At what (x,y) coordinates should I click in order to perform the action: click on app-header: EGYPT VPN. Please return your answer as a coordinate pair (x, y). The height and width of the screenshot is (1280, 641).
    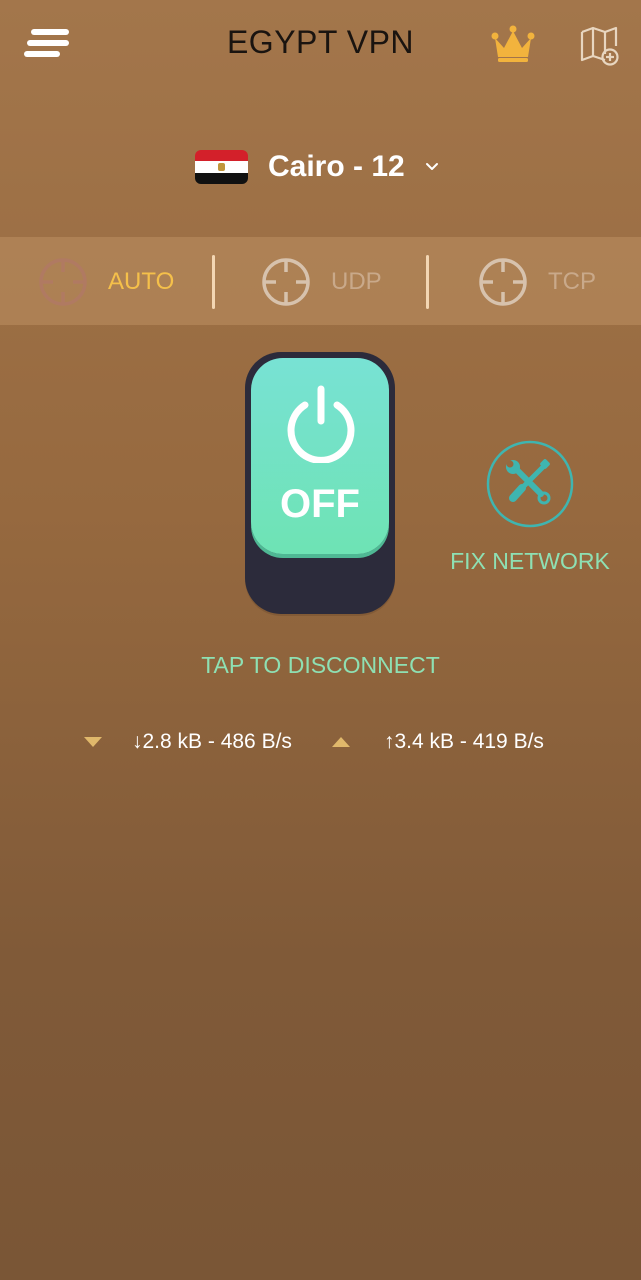
    Looking at the image, I should click on (320, 45).